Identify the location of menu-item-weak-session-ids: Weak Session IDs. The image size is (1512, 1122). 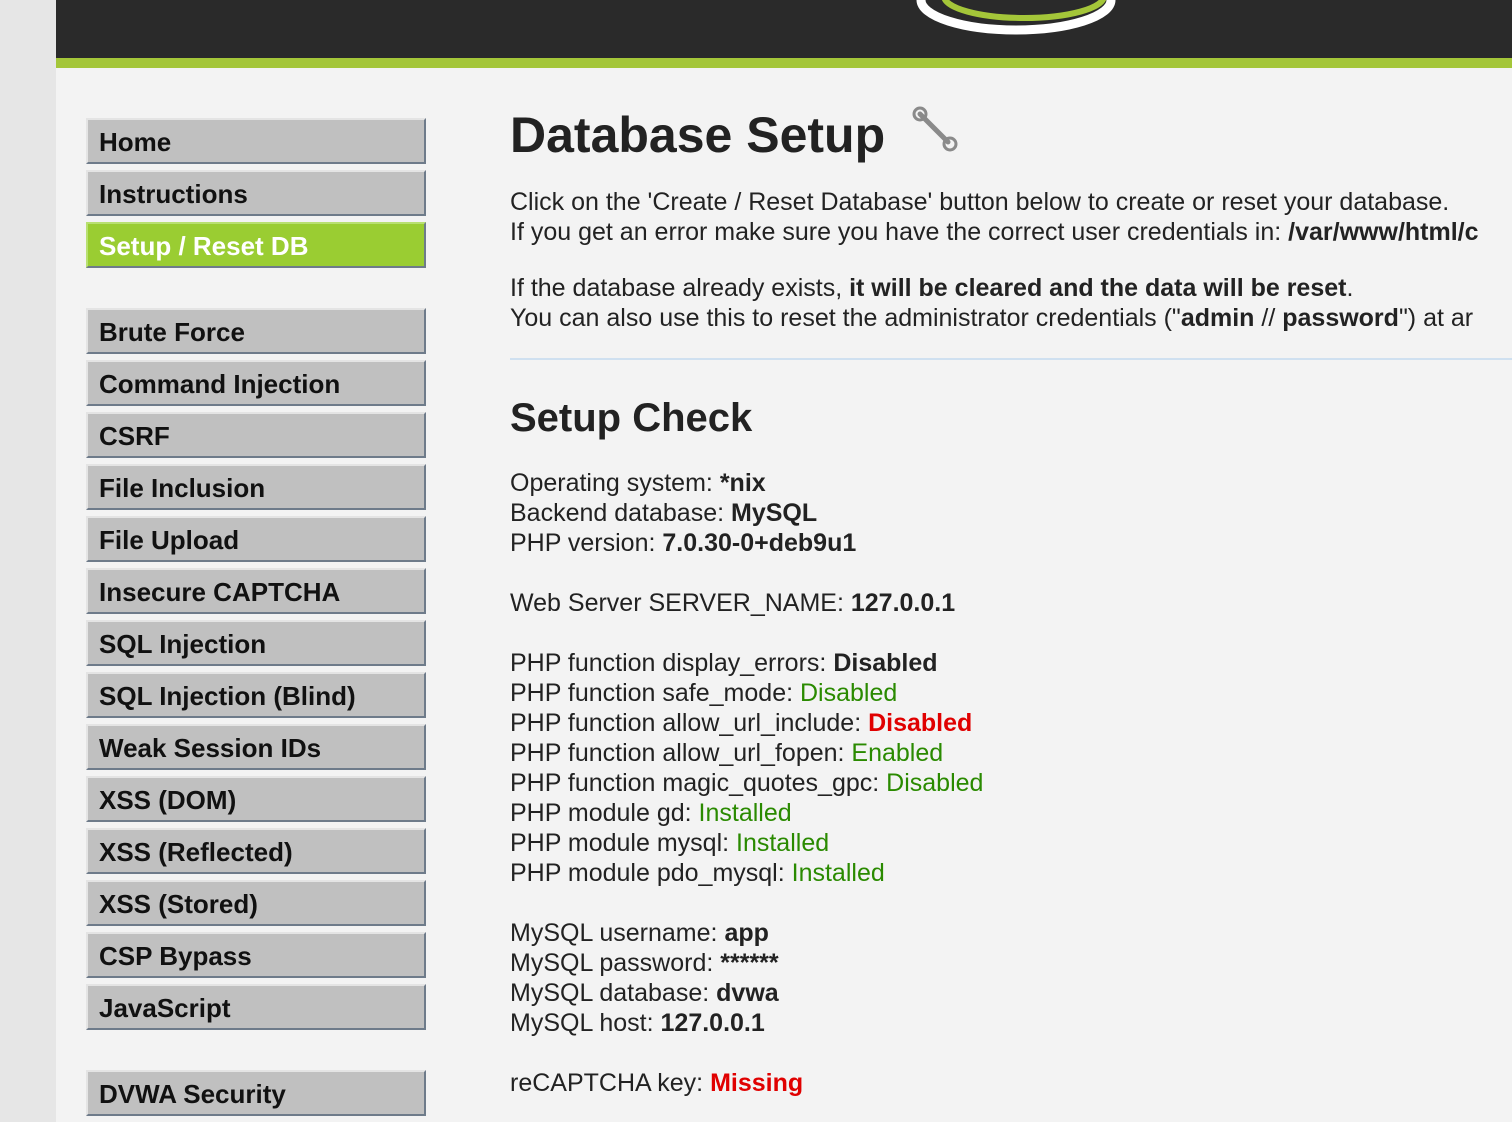
(256, 747).